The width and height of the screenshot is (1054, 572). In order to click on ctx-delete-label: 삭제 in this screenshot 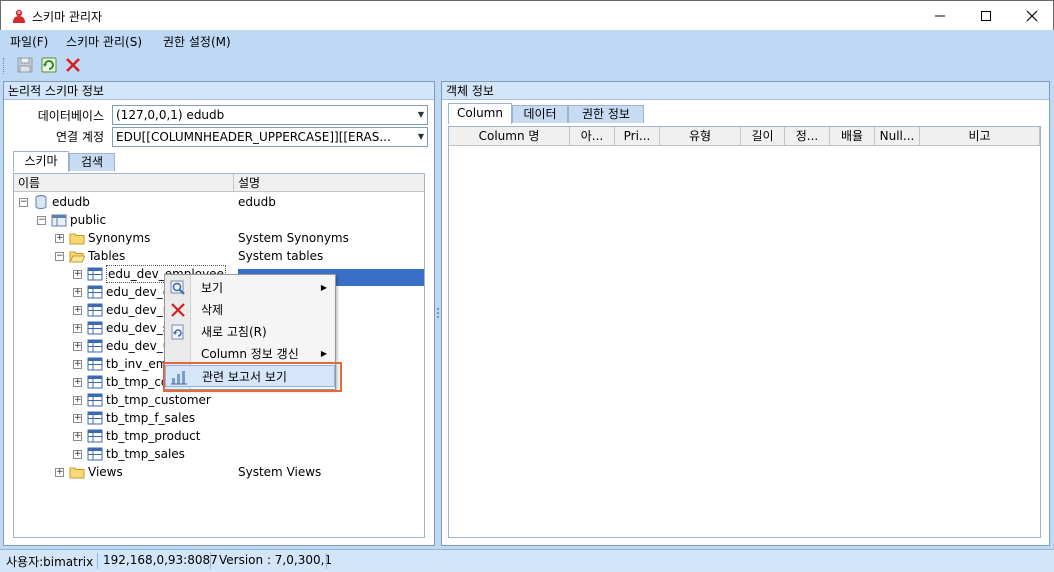, I will do `click(212, 310)`.